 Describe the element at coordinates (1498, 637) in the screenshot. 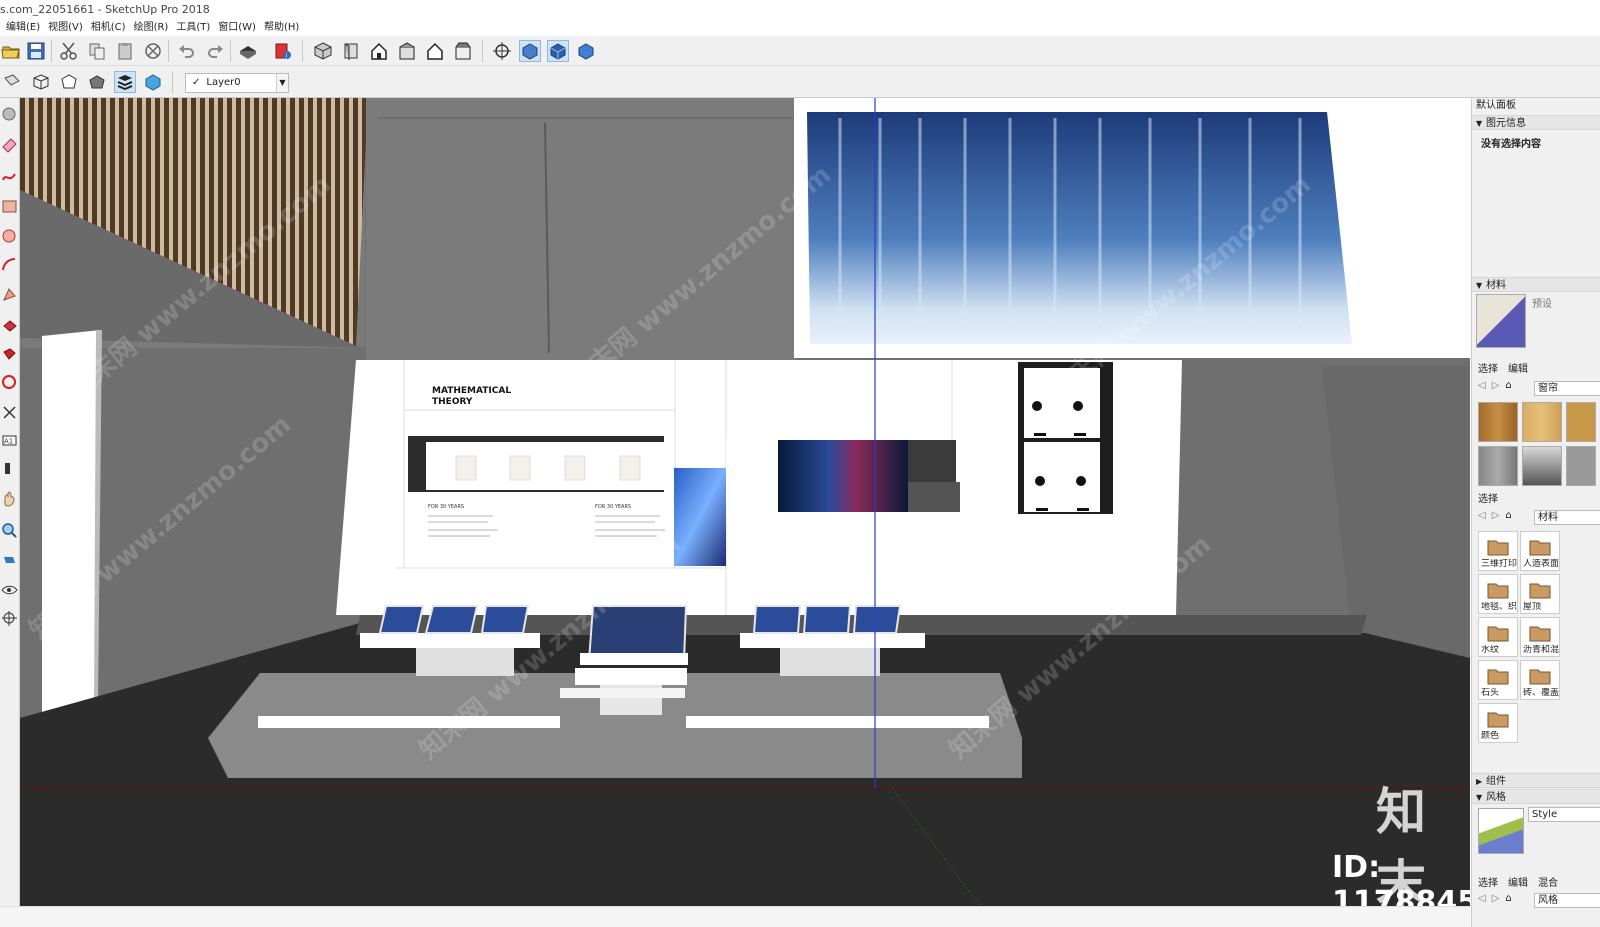

I see `material-folder: 水纹` at that location.